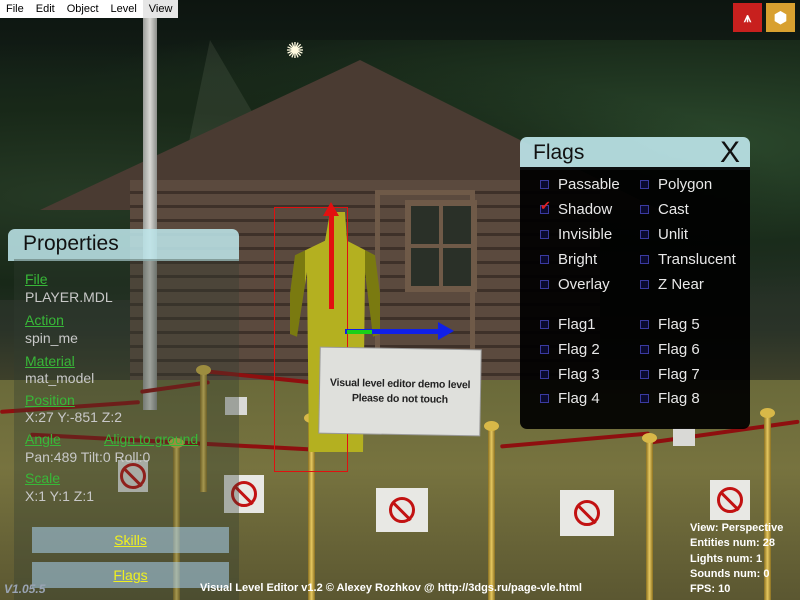 Image resolution: width=800 pixels, height=600 pixels. I want to click on flag-right-1: Cast, so click(664, 209).